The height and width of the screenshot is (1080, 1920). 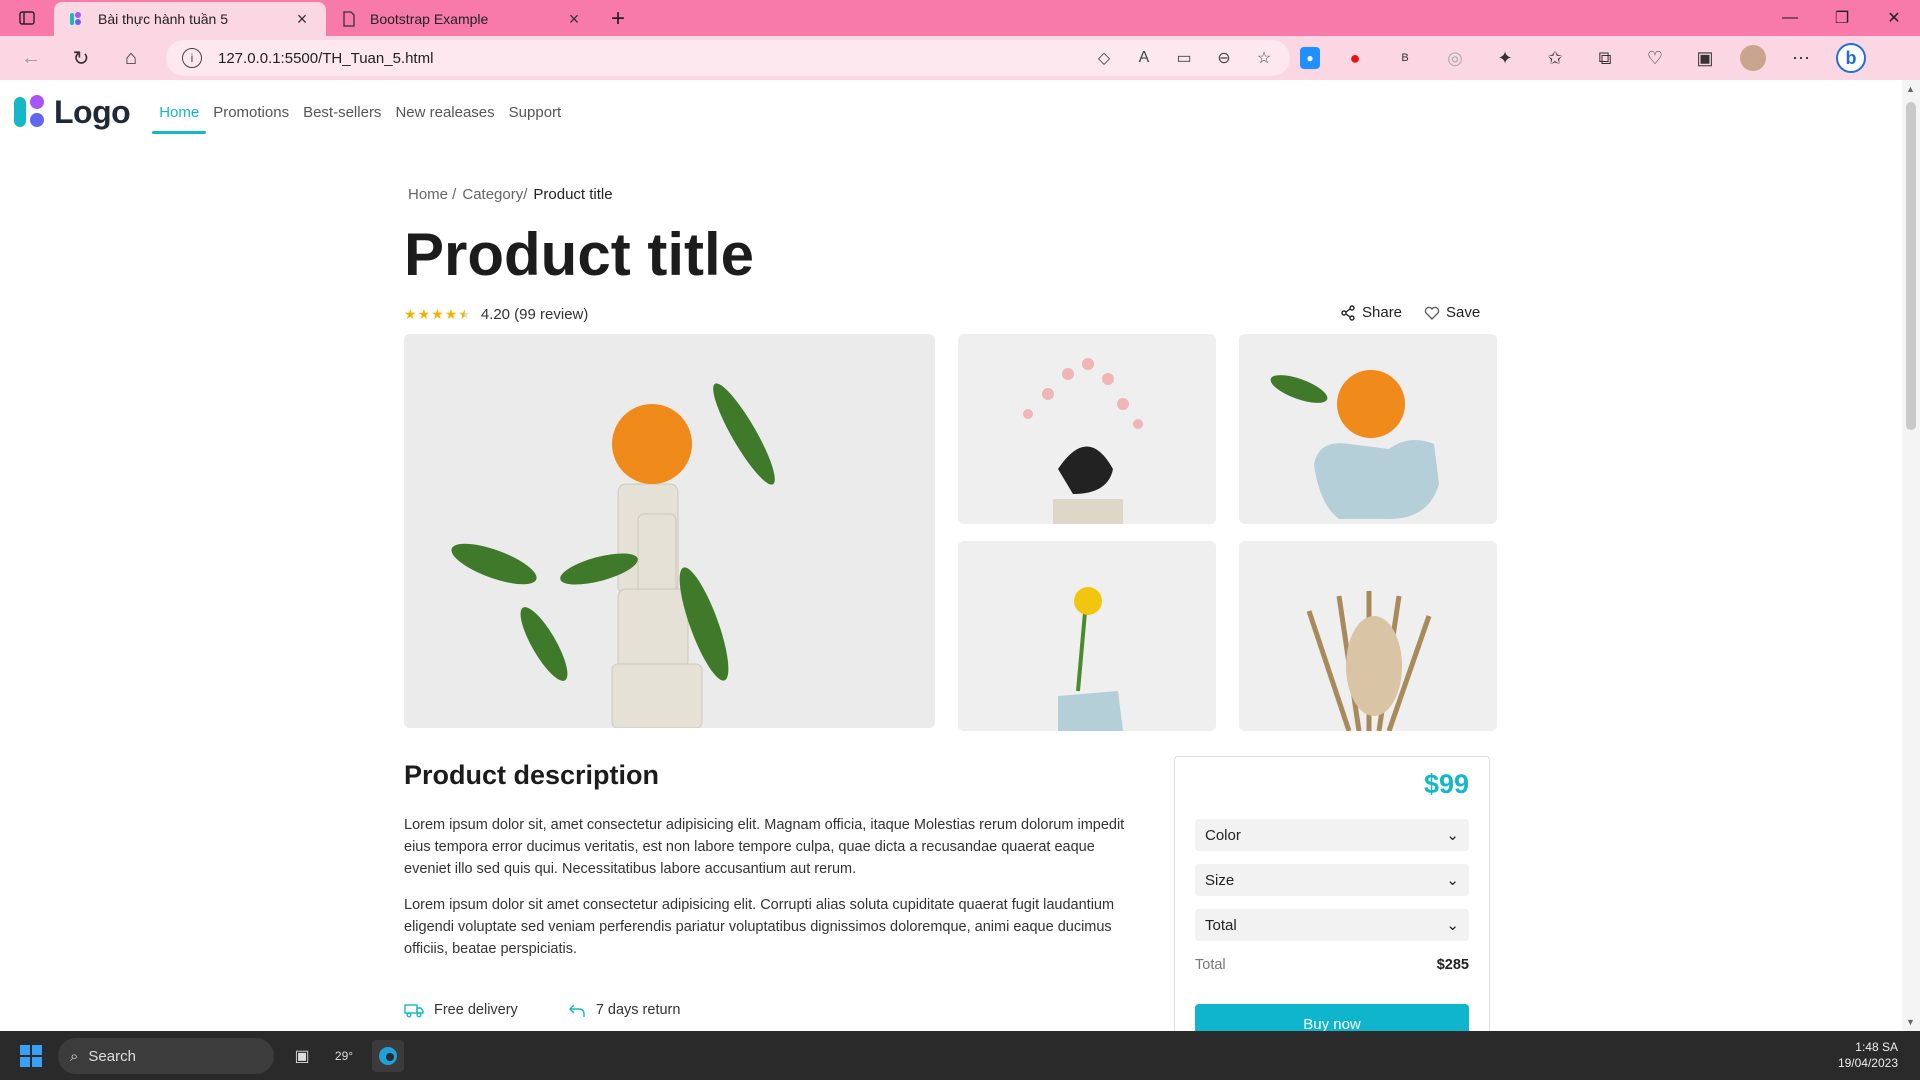 What do you see at coordinates (1911, 555) in the screenshot?
I see `page-scrollbar: ▲ ▼` at bounding box center [1911, 555].